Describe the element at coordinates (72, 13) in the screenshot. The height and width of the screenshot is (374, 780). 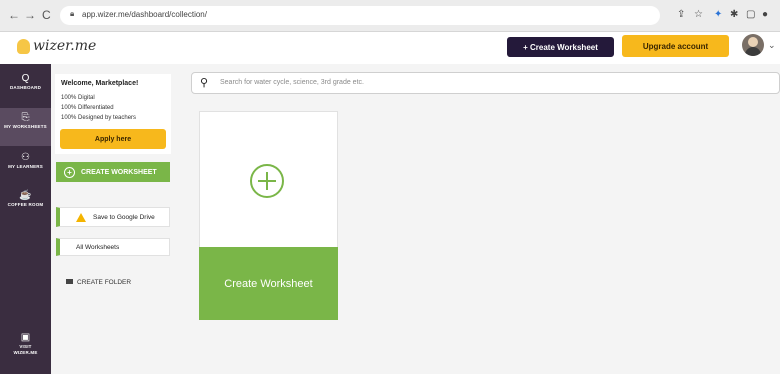
I see `lock-icon: 🔒︎` at that location.